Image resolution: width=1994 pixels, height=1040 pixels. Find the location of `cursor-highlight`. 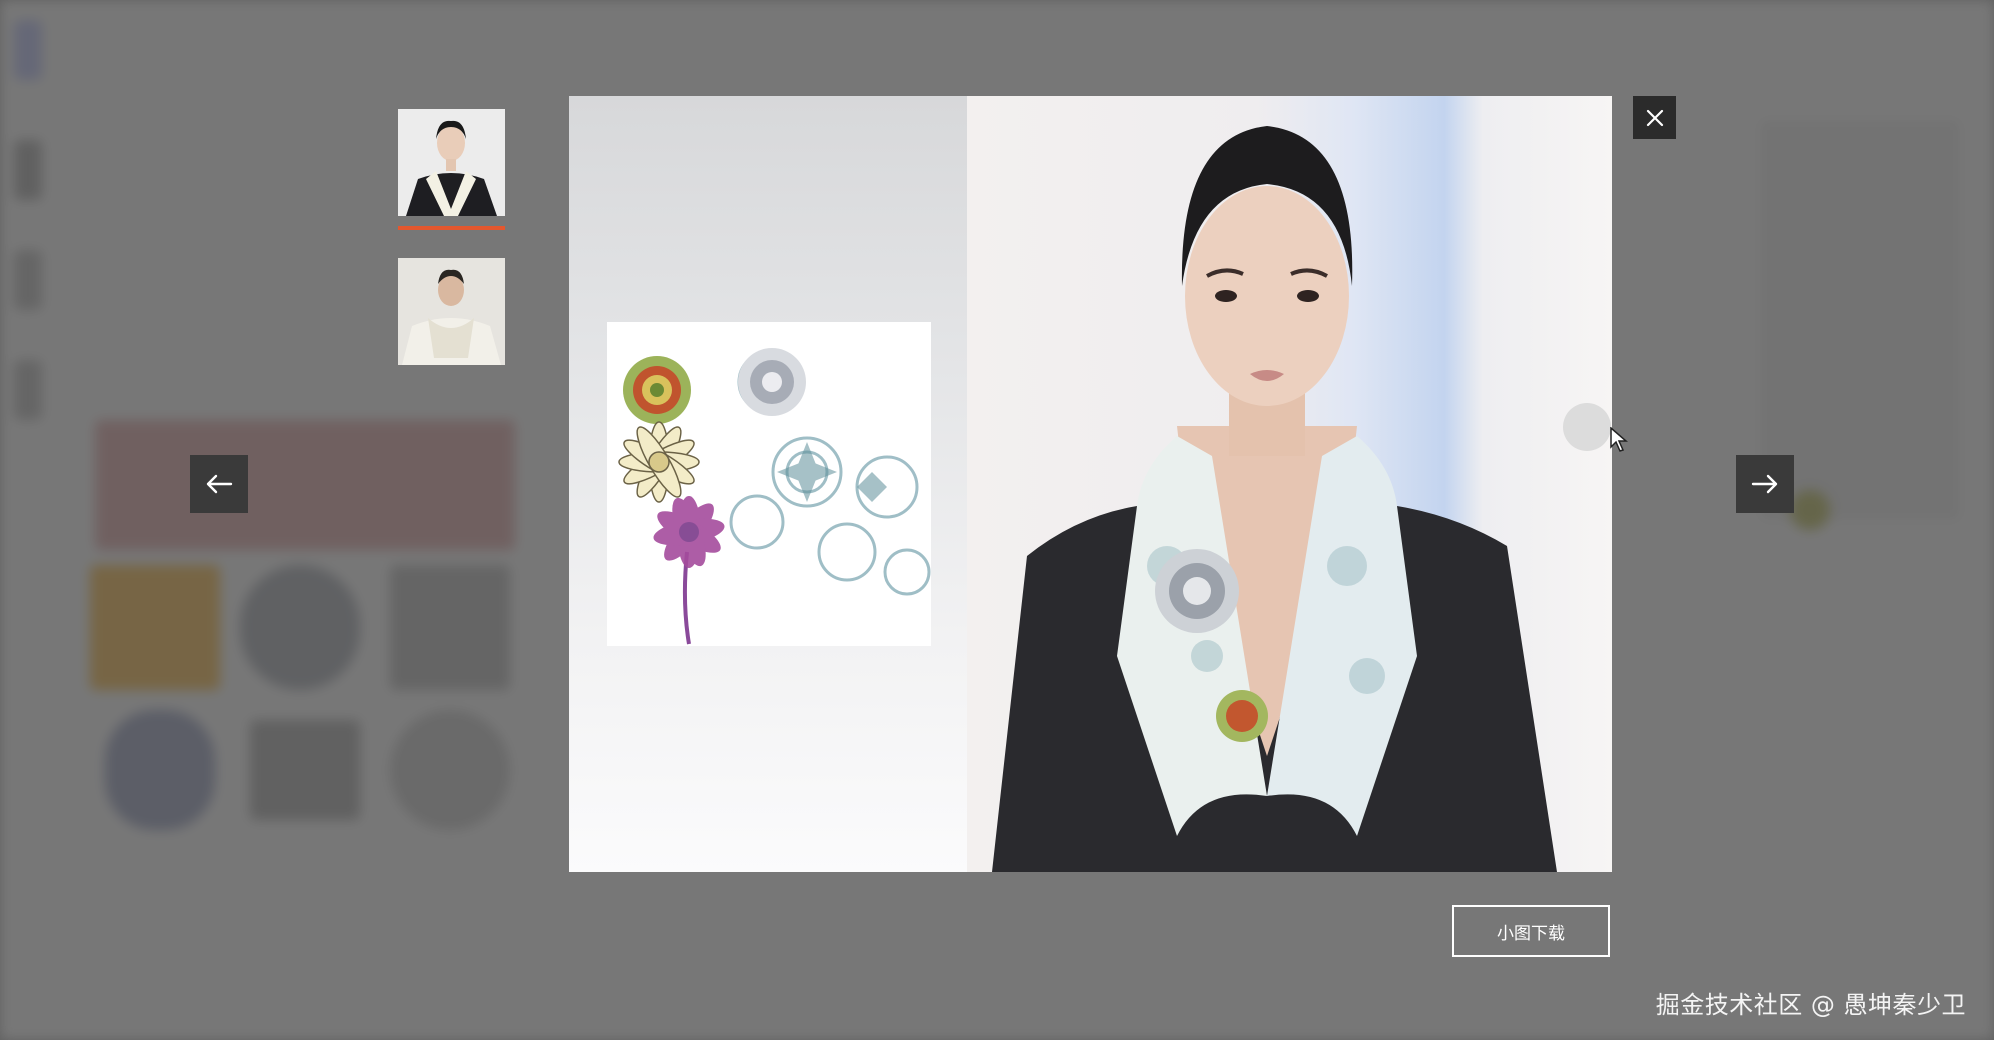

cursor-highlight is located at coordinates (1587, 427).